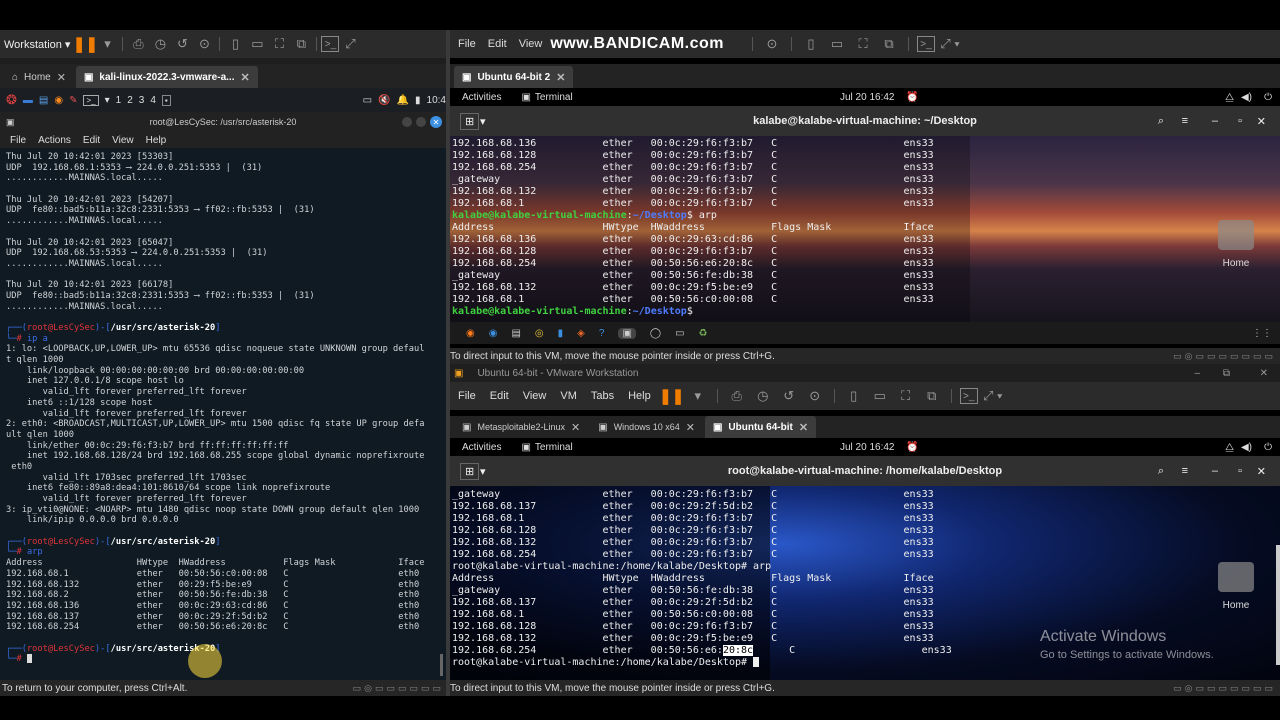 This screenshot has width=1280, height=720. Describe the element at coordinates (130, 100) in the screenshot. I see `workspace-2: 2` at that location.